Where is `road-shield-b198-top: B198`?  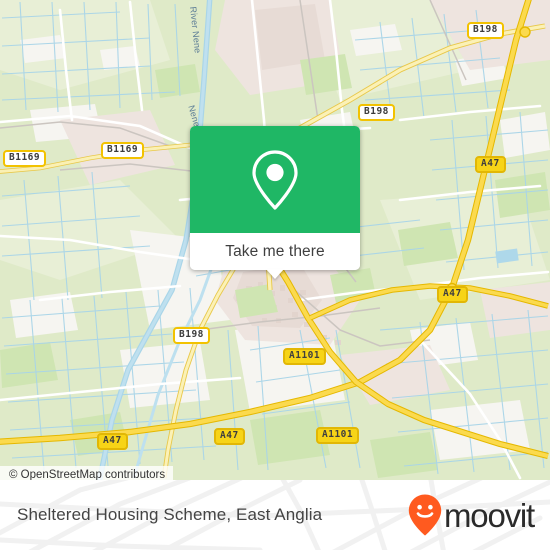 road-shield-b198-top: B198 is located at coordinates (485, 30).